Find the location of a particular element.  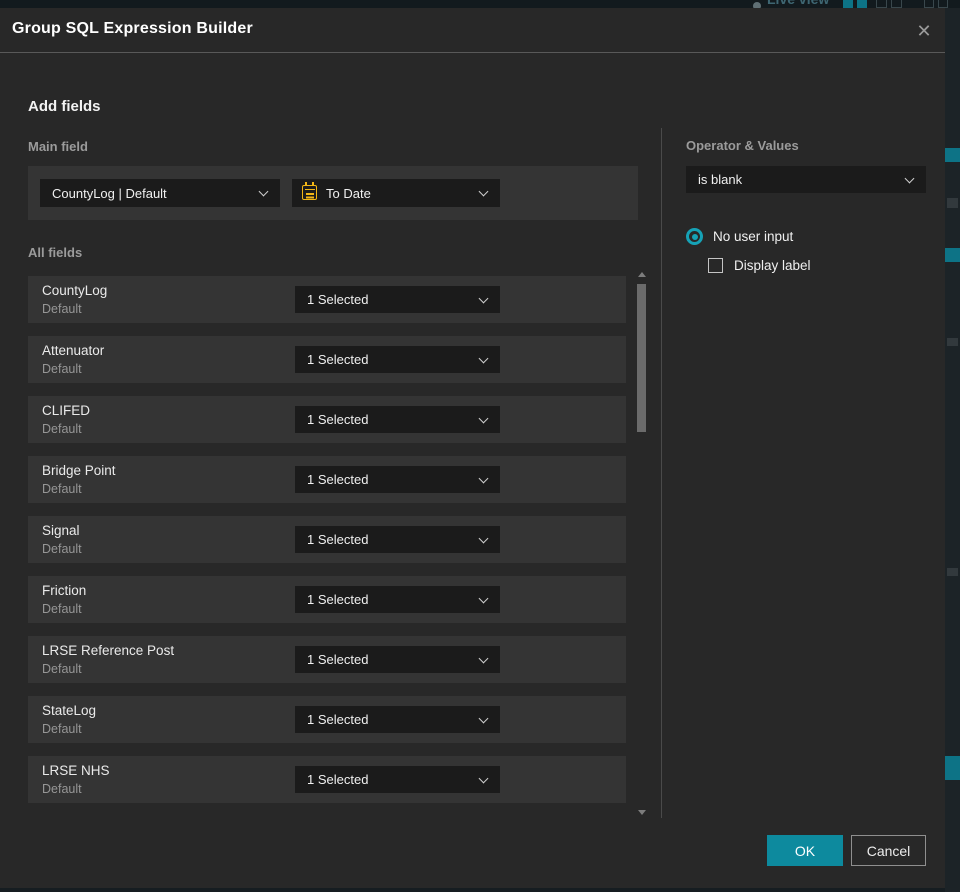

field-name: Friction is located at coordinates (64, 590).